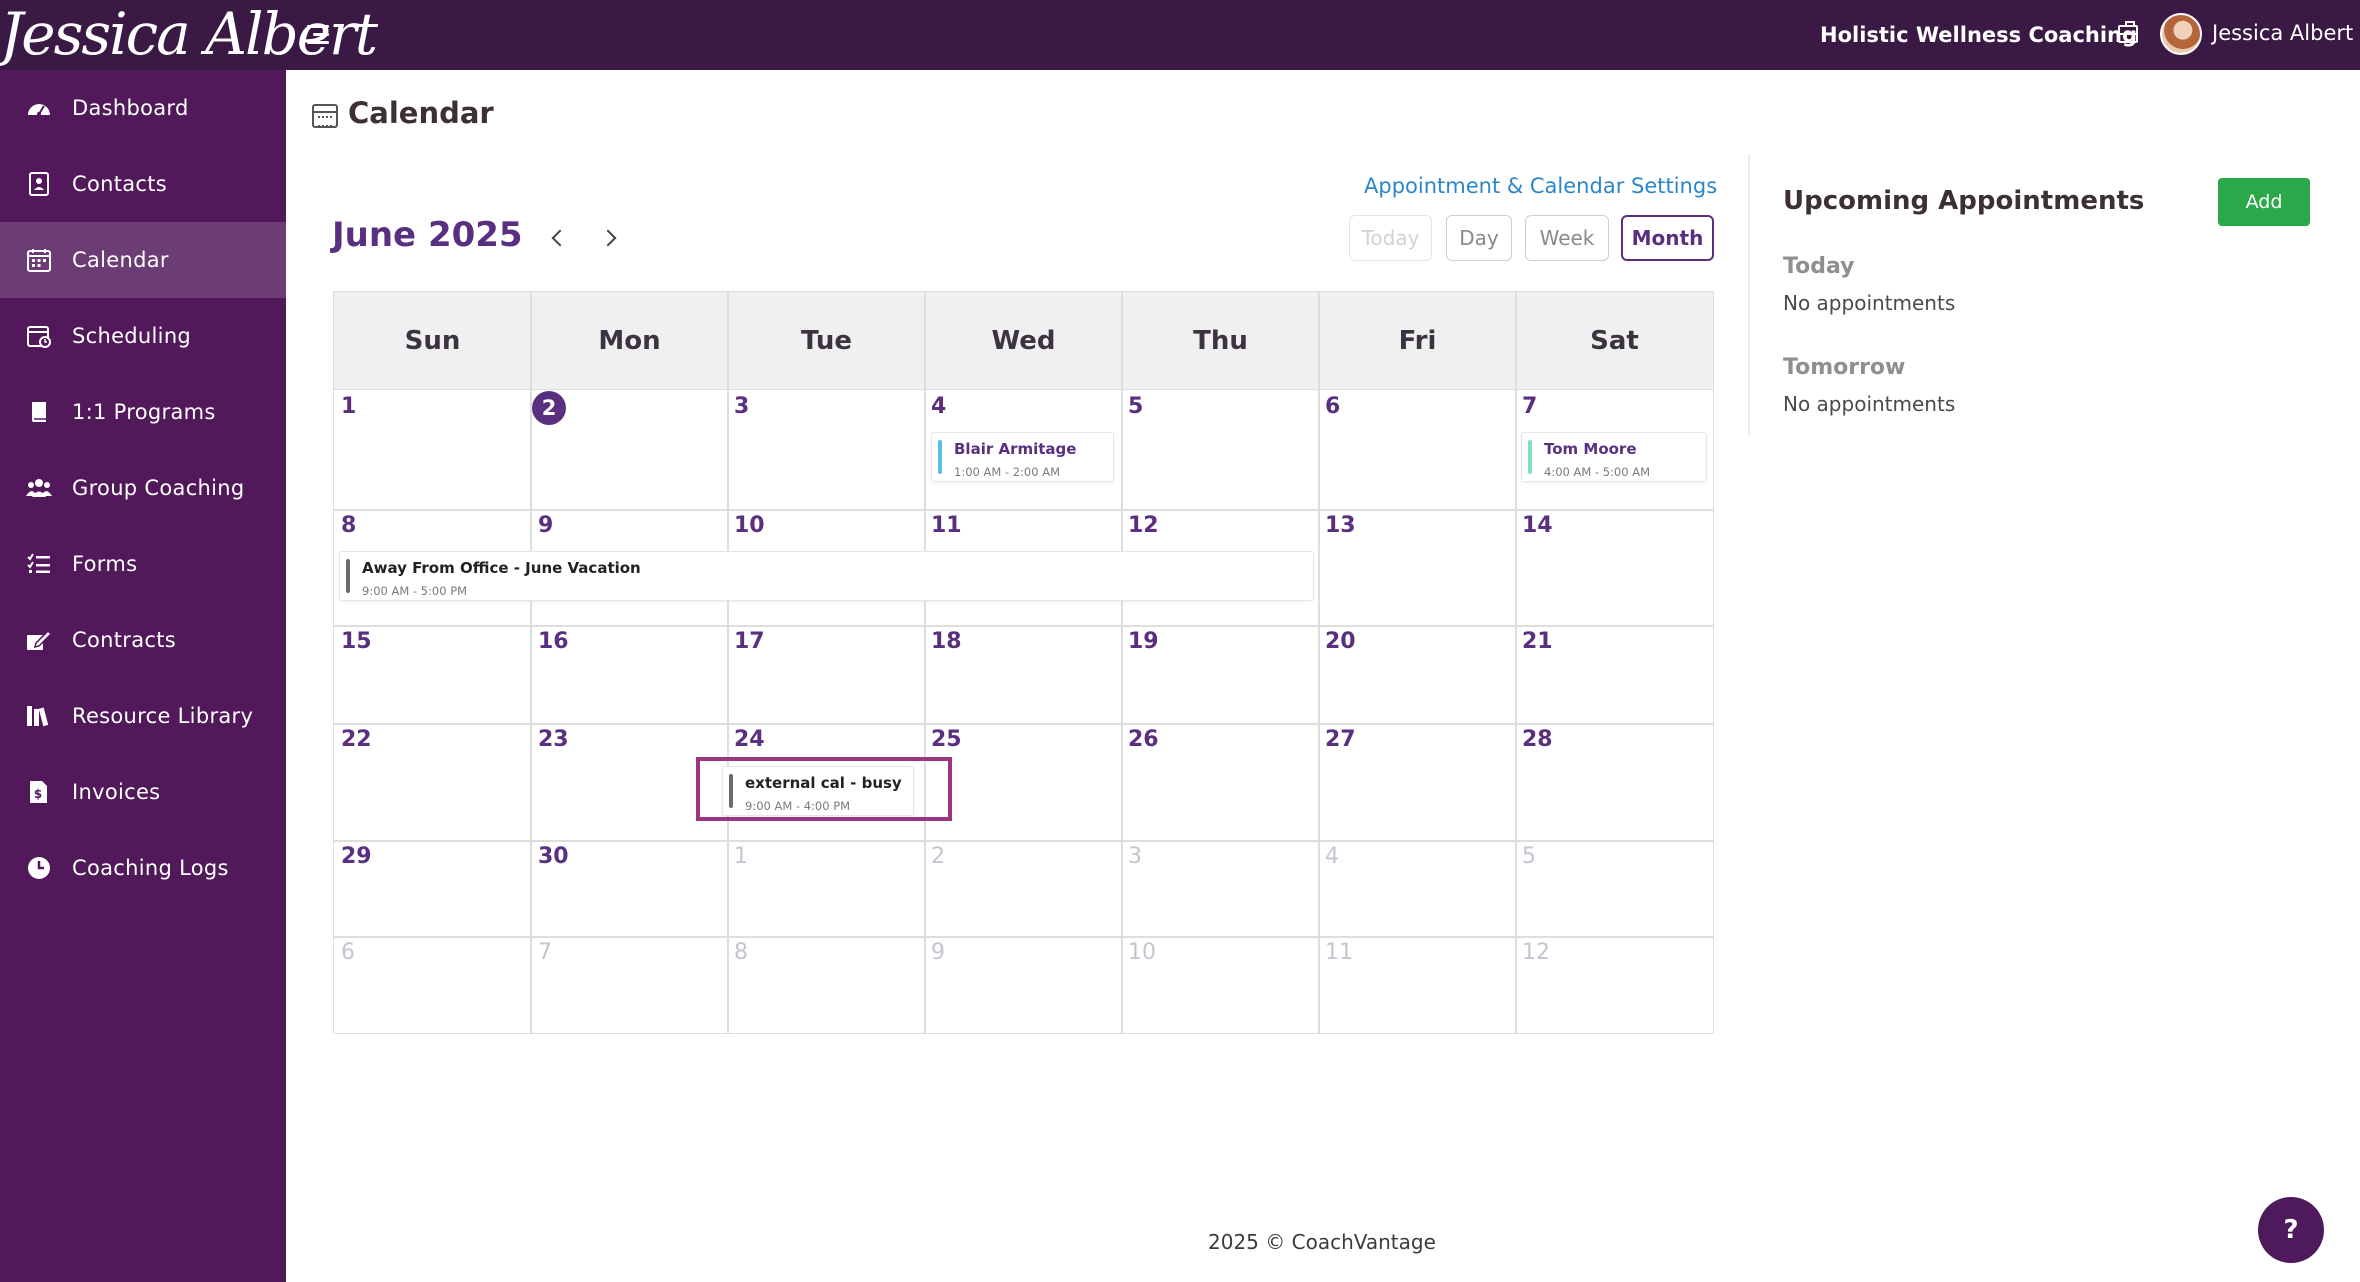  What do you see at coordinates (1667, 238) in the screenshot?
I see `month-view-button: Month` at bounding box center [1667, 238].